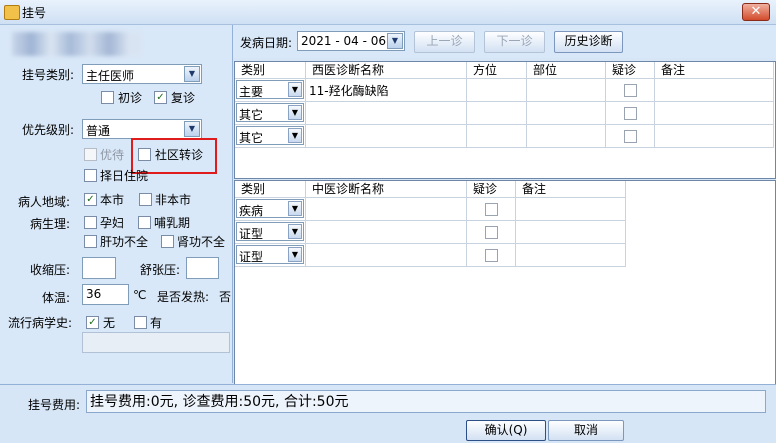 The image size is (776, 443). What do you see at coordinates (225, 297) in the screenshot?
I see `fever-value: 否` at bounding box center [225, 297].